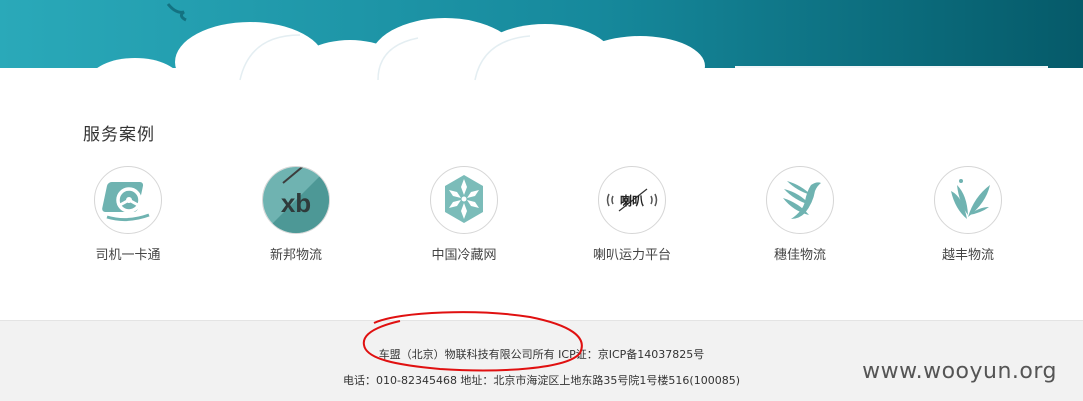  Describe the element at coordinates (967, 255) in the screenshot. I see `case-label: 越丰物流` at that location.